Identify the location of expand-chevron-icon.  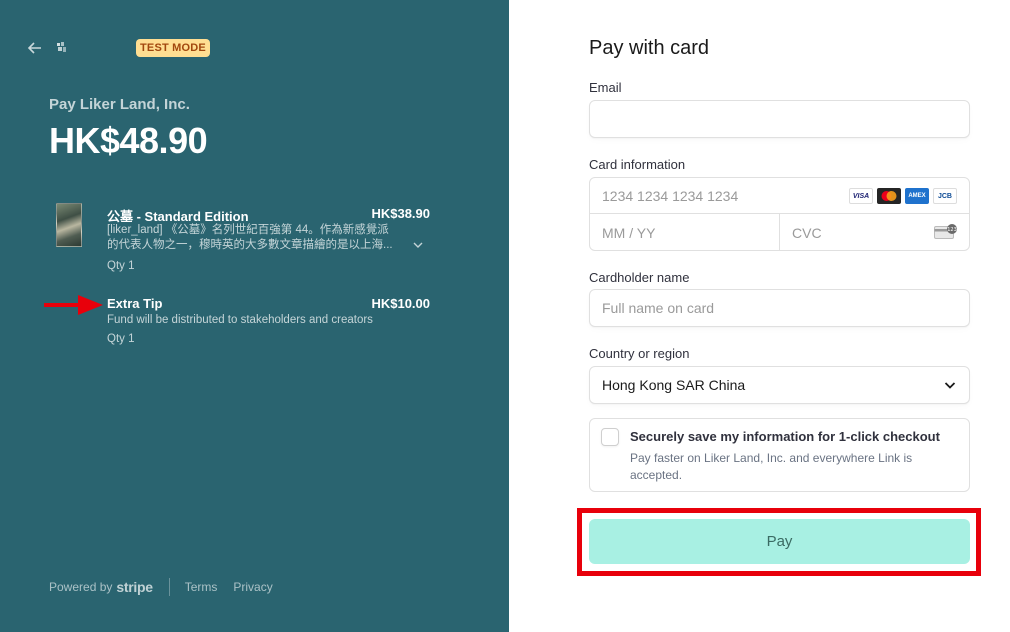
(418, 245).